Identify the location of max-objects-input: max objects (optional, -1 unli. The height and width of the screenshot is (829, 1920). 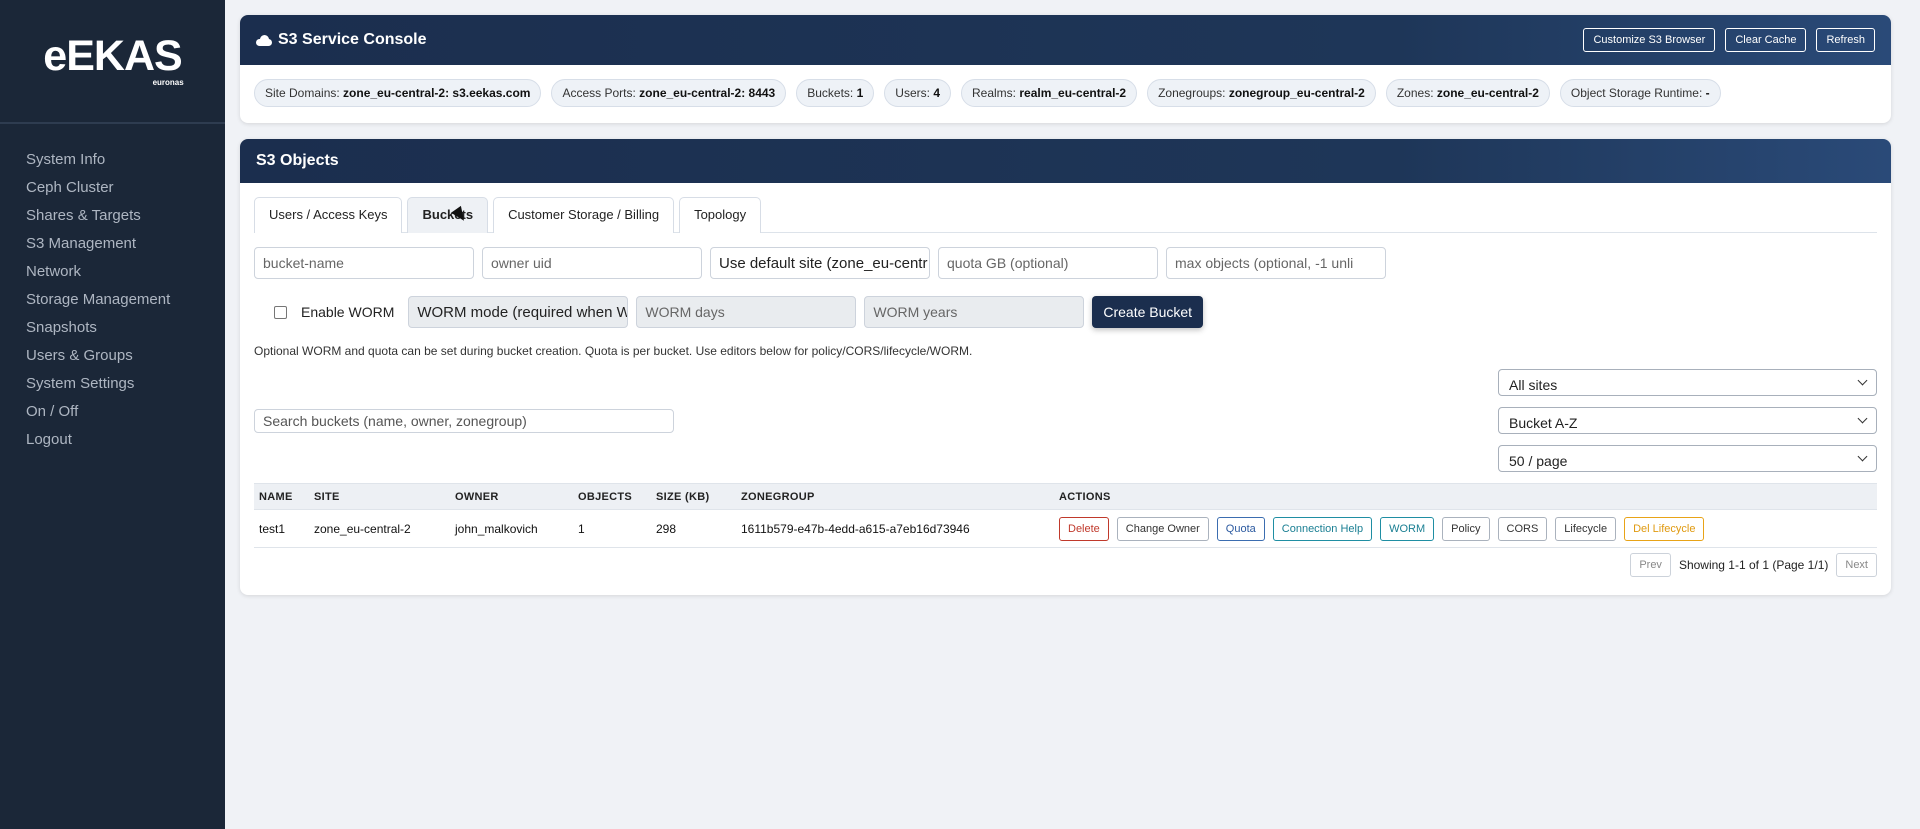
(1276, 263).